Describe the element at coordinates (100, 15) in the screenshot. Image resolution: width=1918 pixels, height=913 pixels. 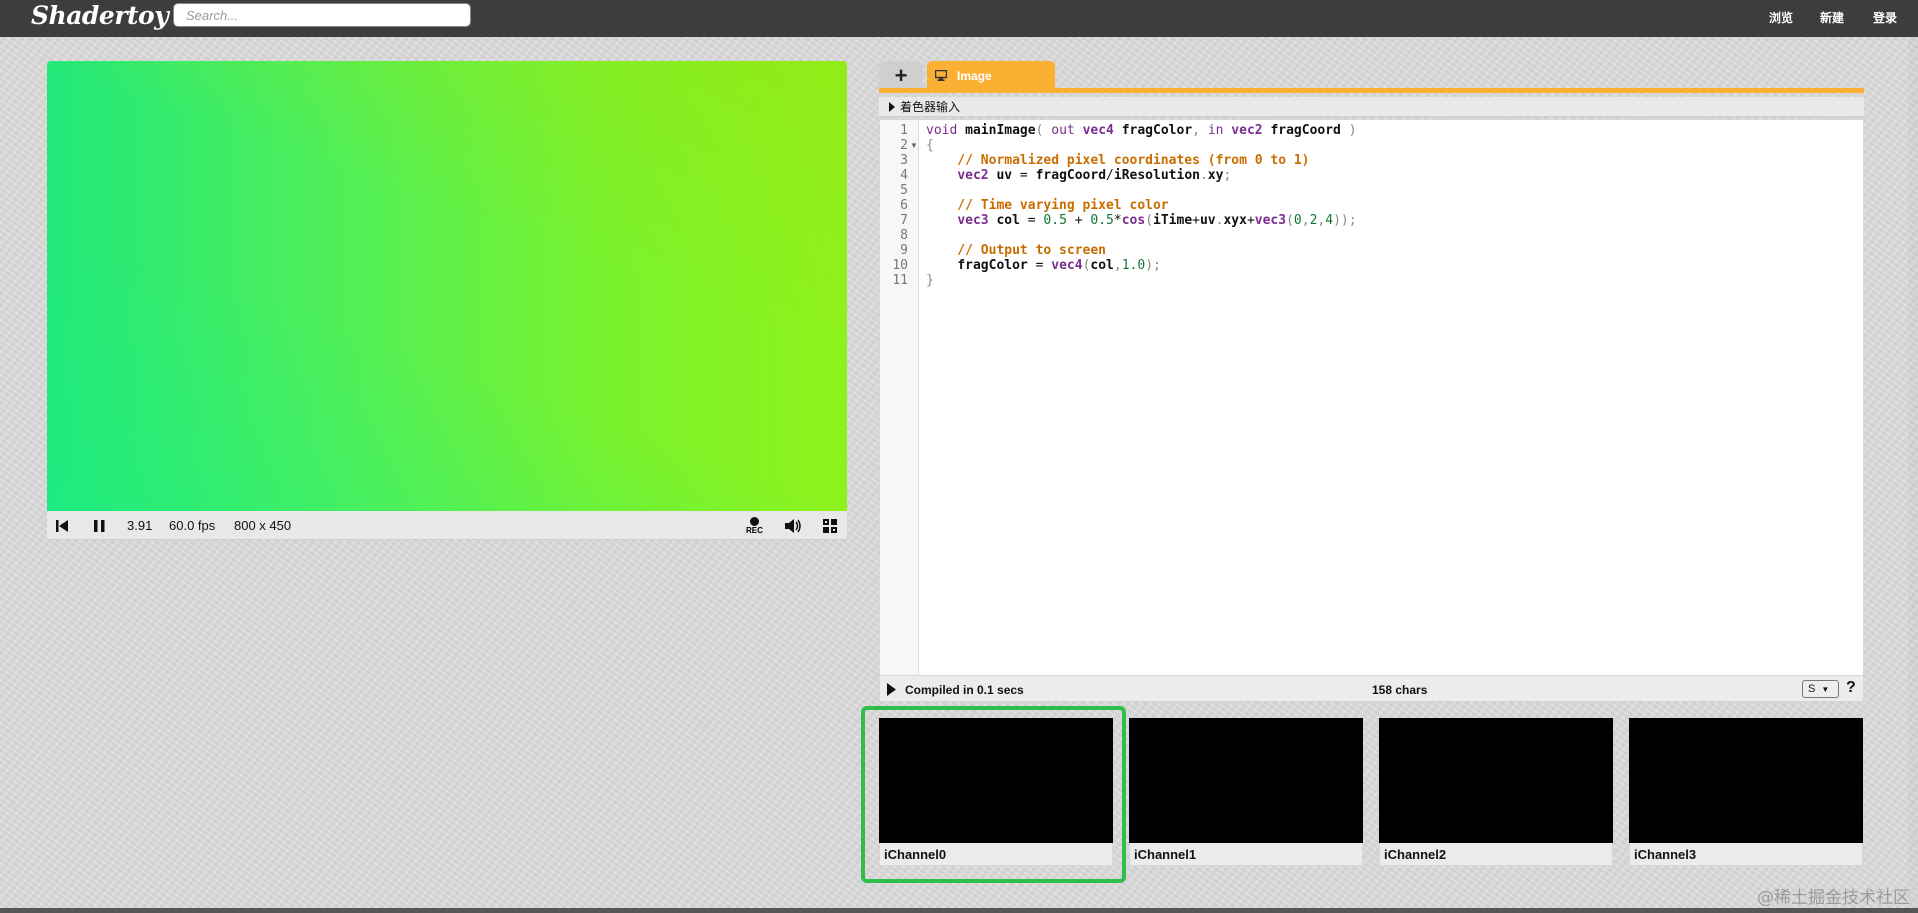
I see `shadertoy-logo: Shadertoy` at that location.